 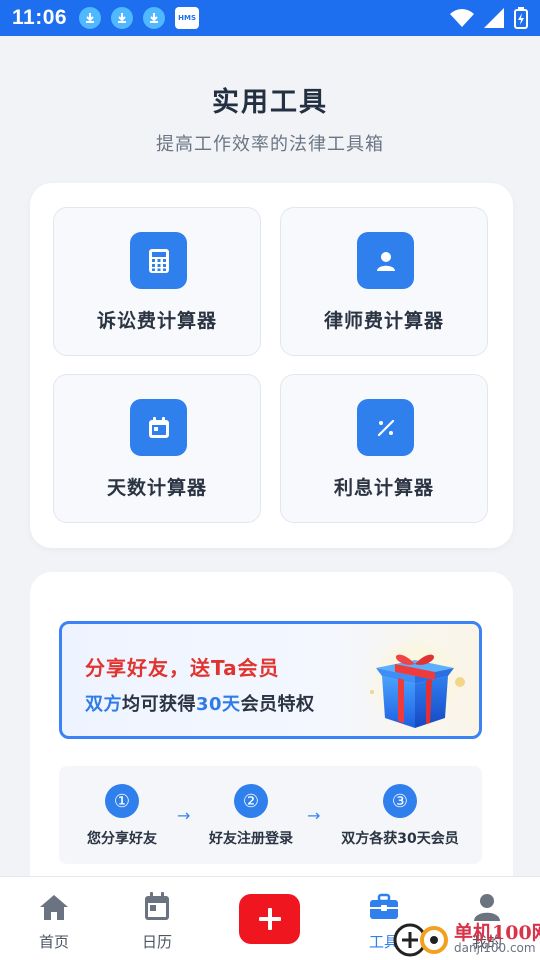 What do you see at coordinates (494, 18) in the screenshot?
I see `signal-icon` at bounding box center [494, 18].